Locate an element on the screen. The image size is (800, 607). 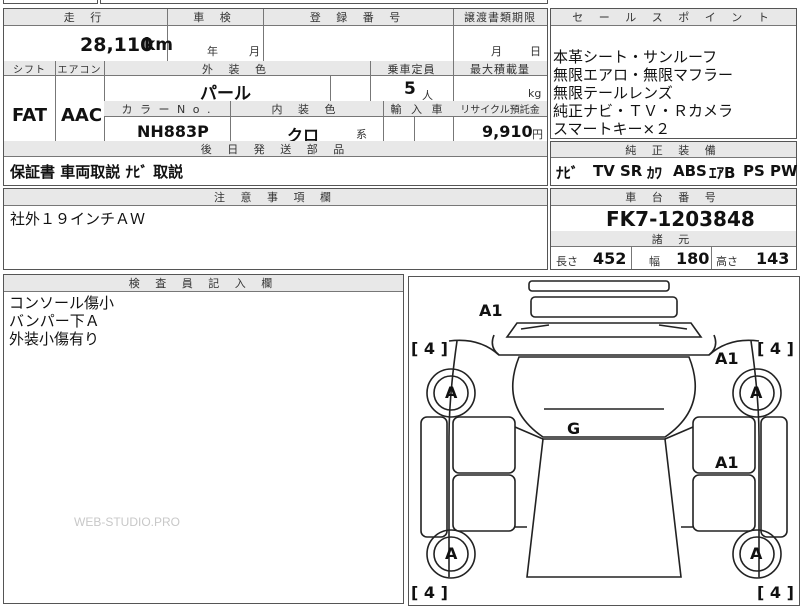
recycle-fee-value: 9,910 is located at coordinates (507, 131).